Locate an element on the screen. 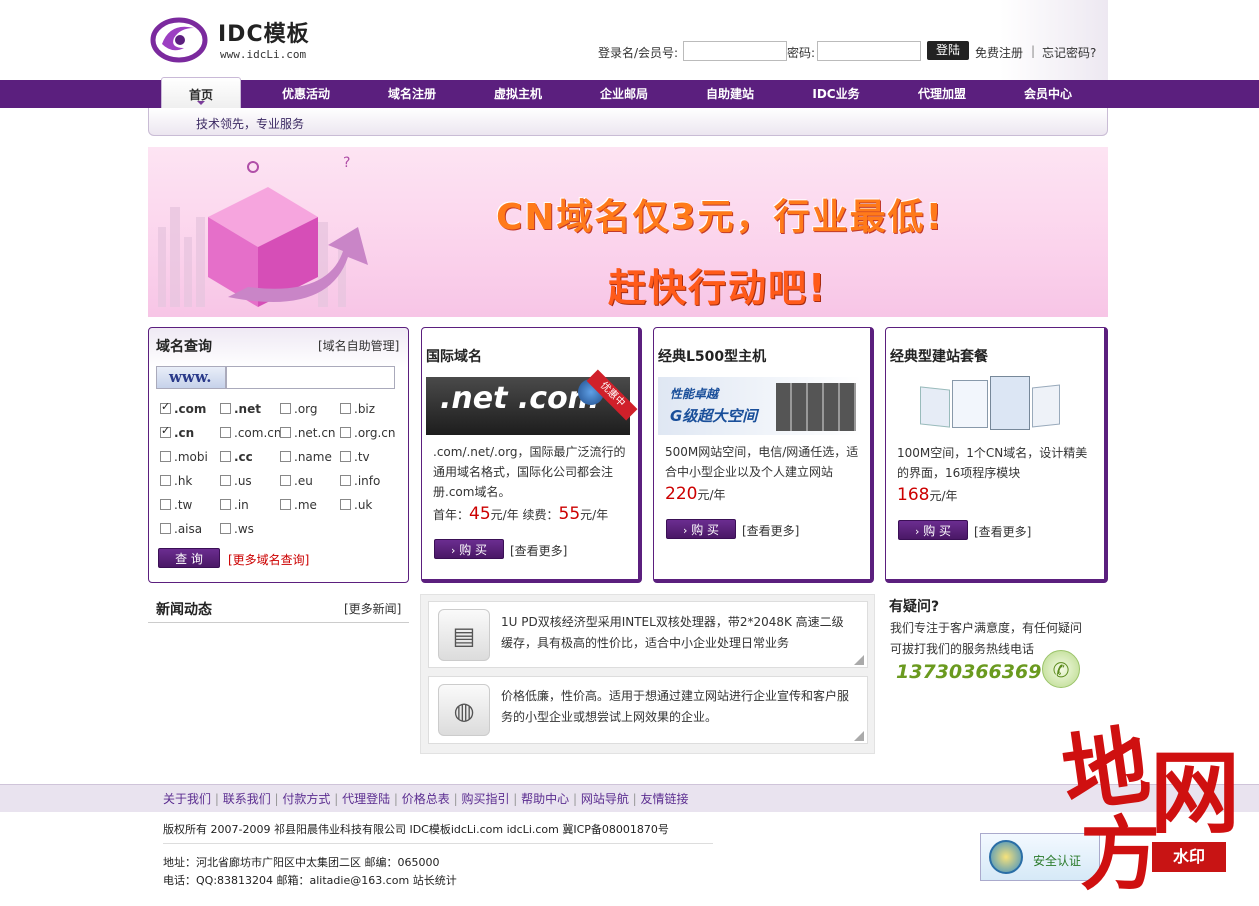  tld-label: .org.cn is located at coordinates (375, 433).